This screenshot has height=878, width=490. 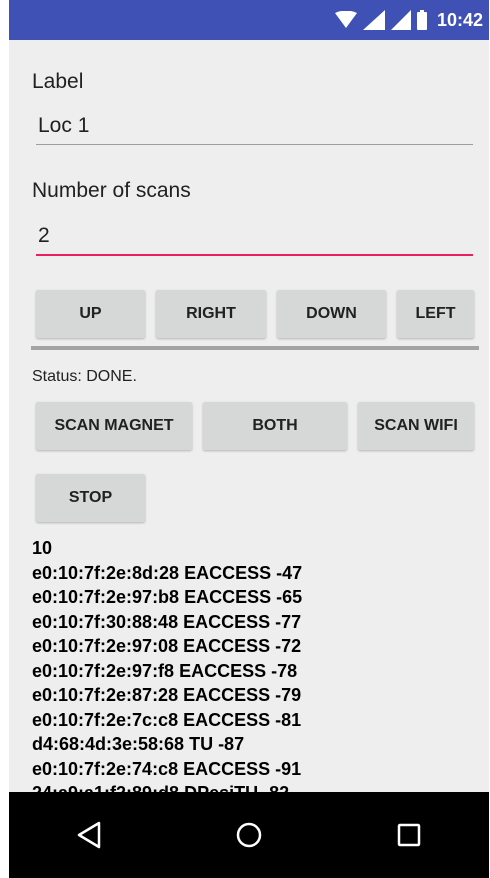 What do you see at coordinates (371, 17) in the screenshot?
I see `svg-text: R` at bounding box center [371, 17].